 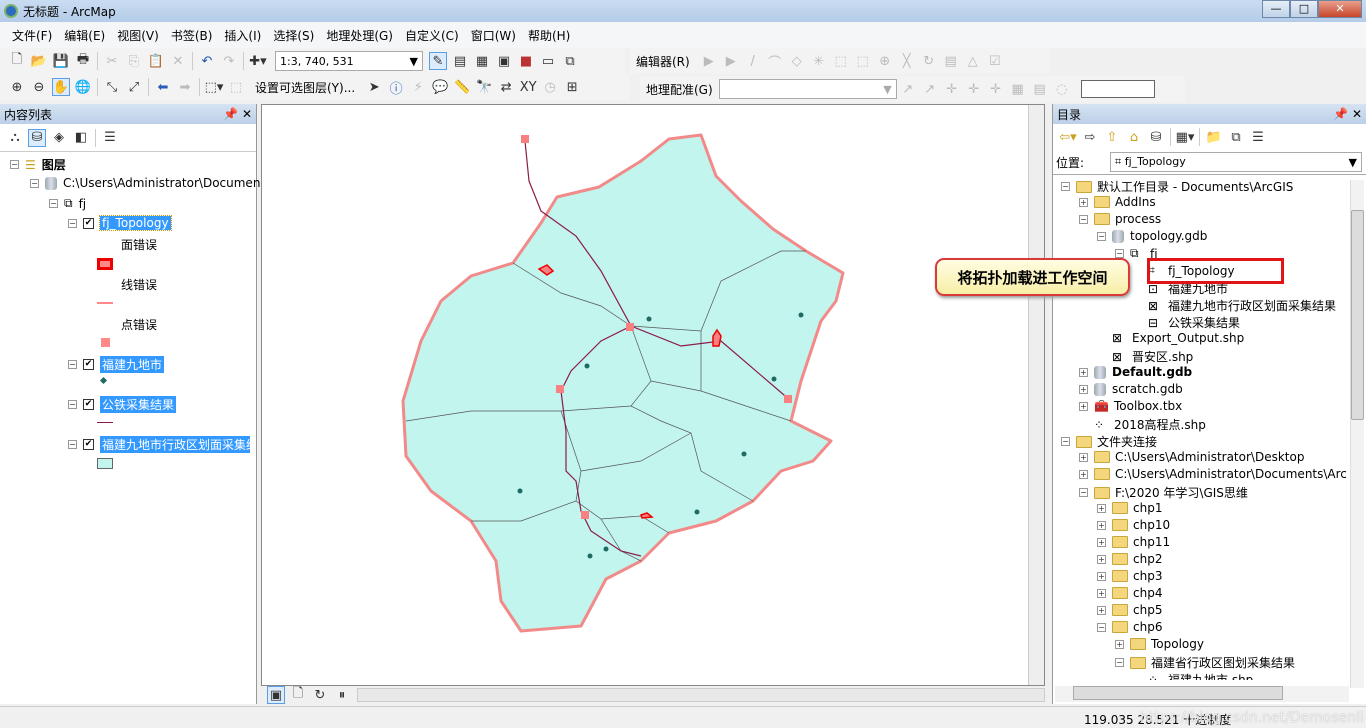 I want to click on menu-file: 文件(F), so click(x=32, y=35).